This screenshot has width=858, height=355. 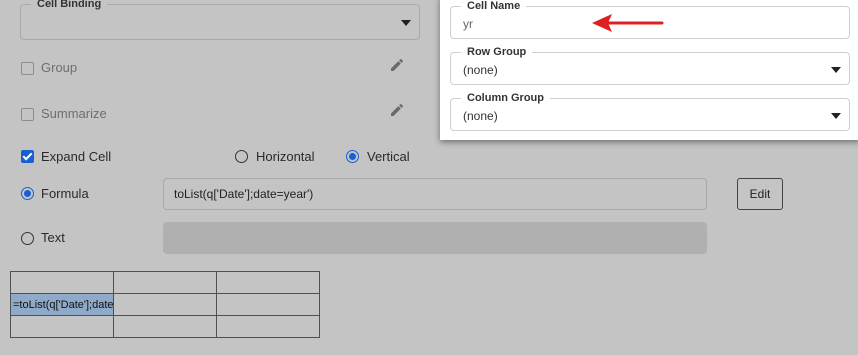 What do you see at coordinates (27, 193) in the screenshot?
I see `formula-radio` at bounding box center [27, 193].